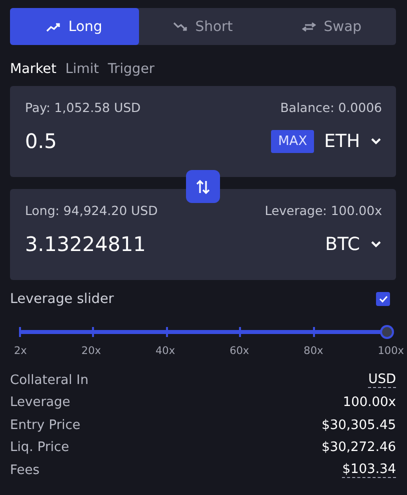 The height and width of the screenshot is (495, 407). What do you see at coordinates (353, 244) in the screenshot?
I see `token-selector: BTC` at bounding box center [353, 244].